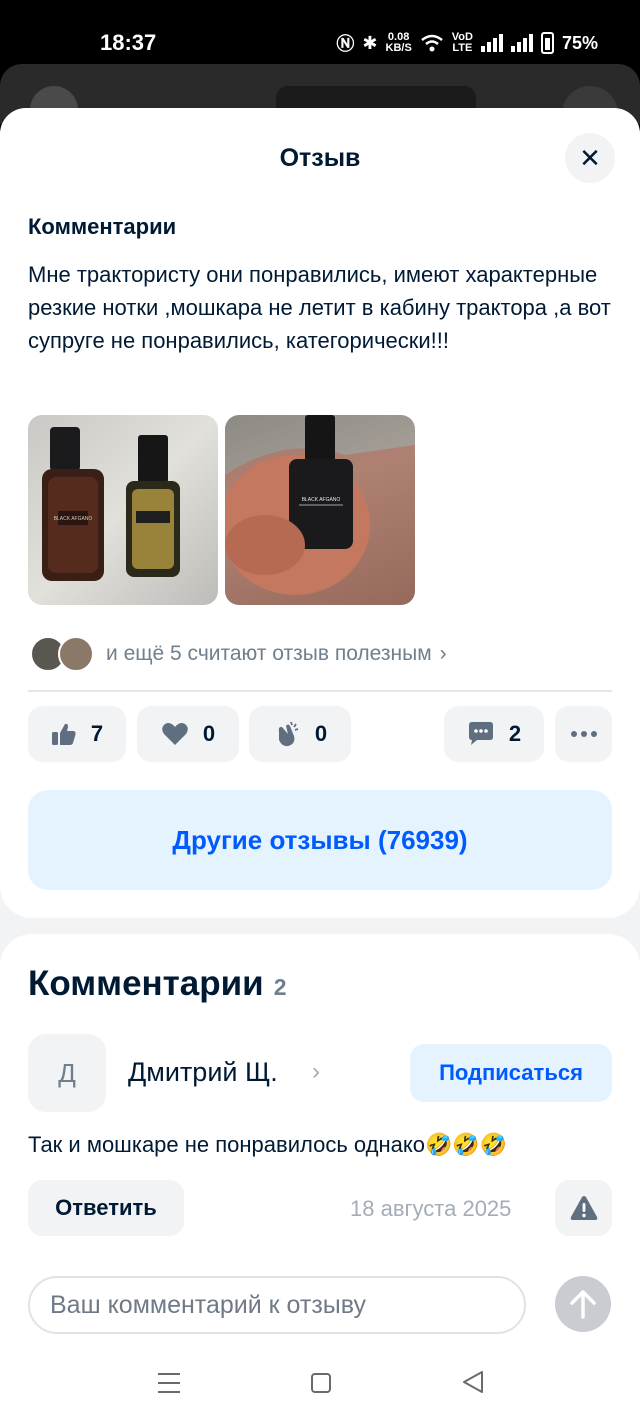 This screenshot has height=1423, width=640. Describe the element at coordinates (320, 840) in the screenshot. I see `other-reviews-button: Другие отзывы (76939)` at that location.